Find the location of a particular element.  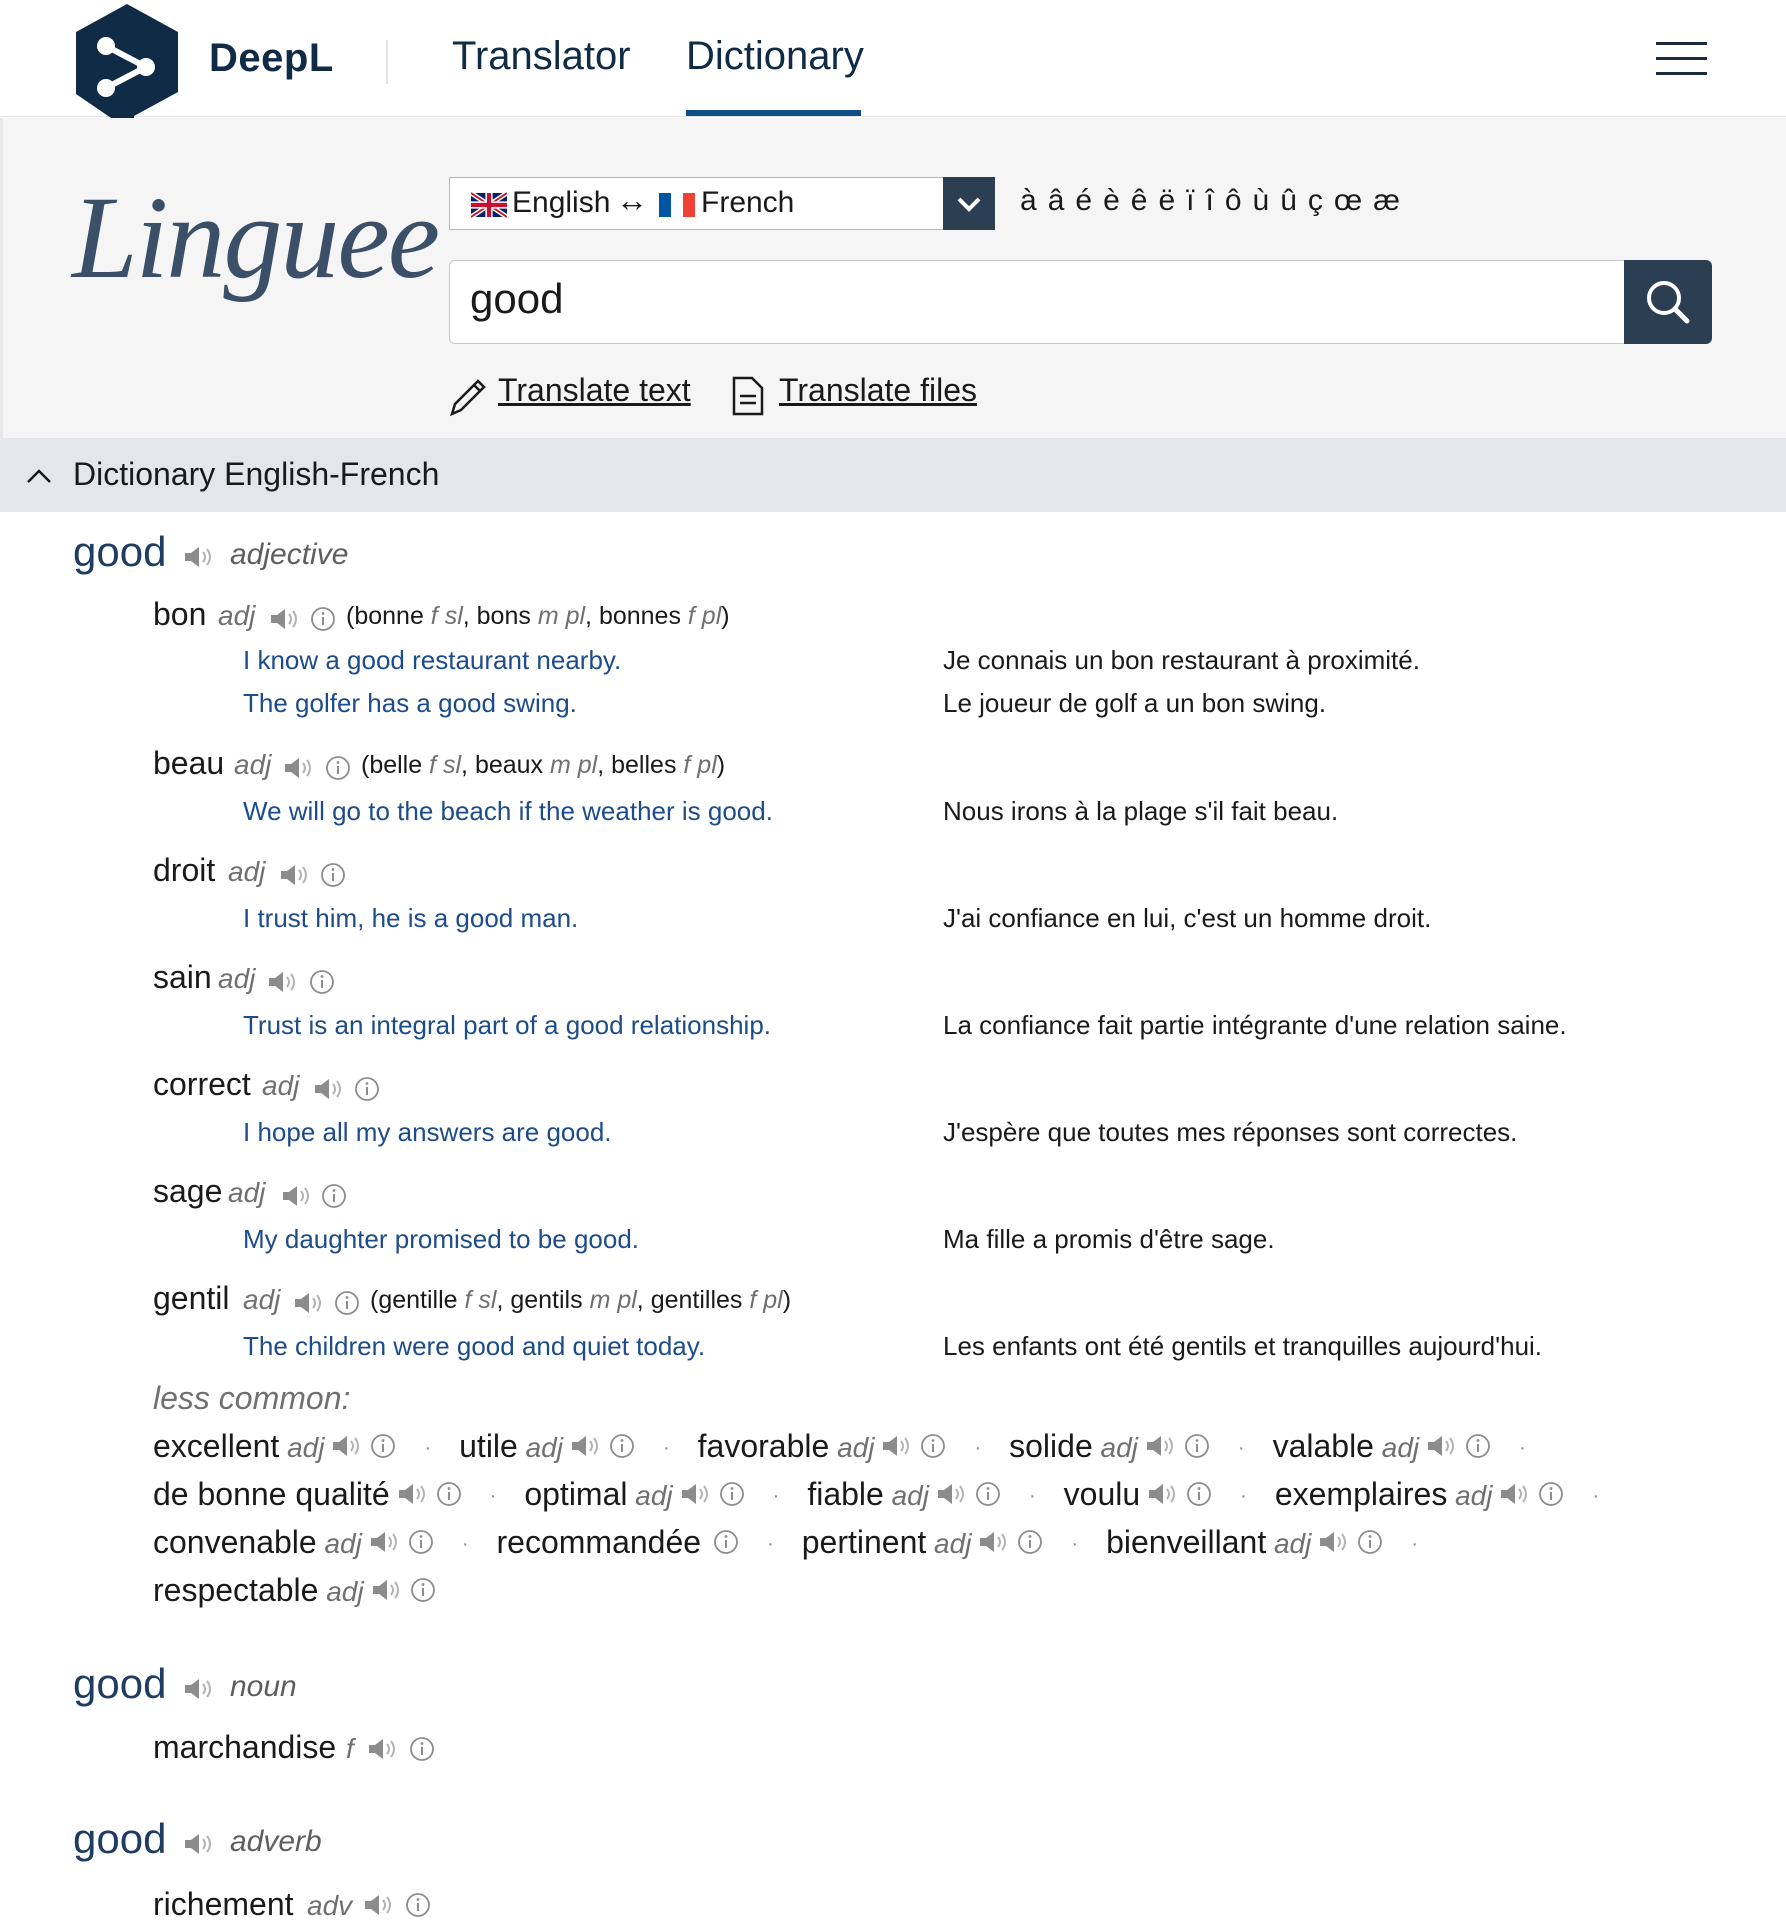

accent-char: é is located at coordinates (1083, 201).